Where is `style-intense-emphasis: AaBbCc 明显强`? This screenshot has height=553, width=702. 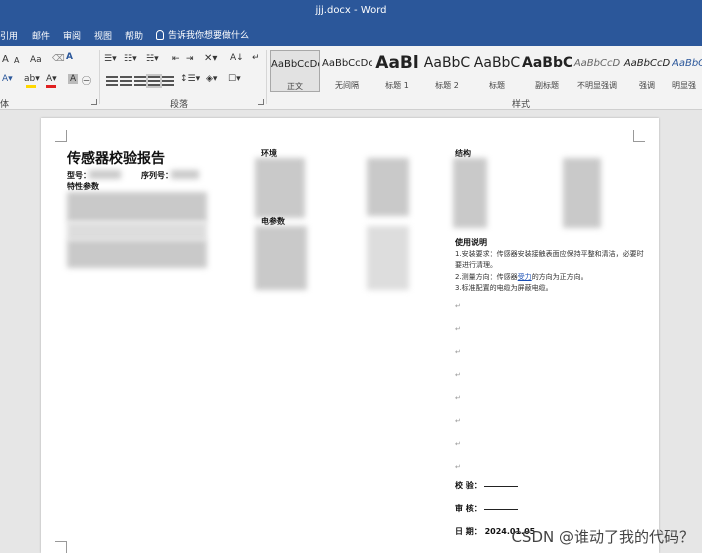 style-intense-emphasis: AaBbCc 明显强 is located at coordinates (687, 71).